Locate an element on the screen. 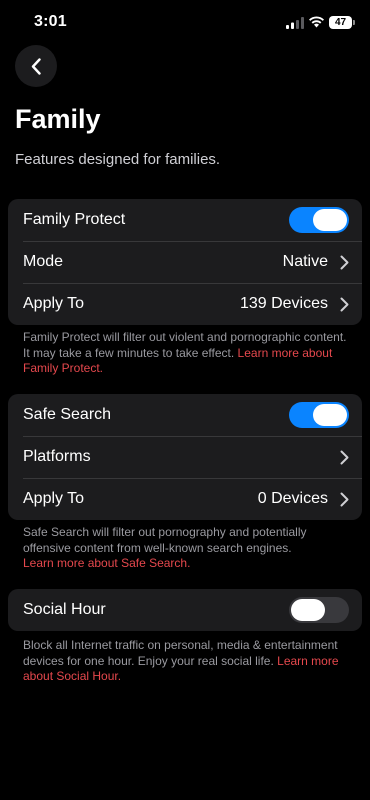 The height and width of the screenshot is (800, 370). status-bar: 3:01 47 is located at coordinates (185, 23).